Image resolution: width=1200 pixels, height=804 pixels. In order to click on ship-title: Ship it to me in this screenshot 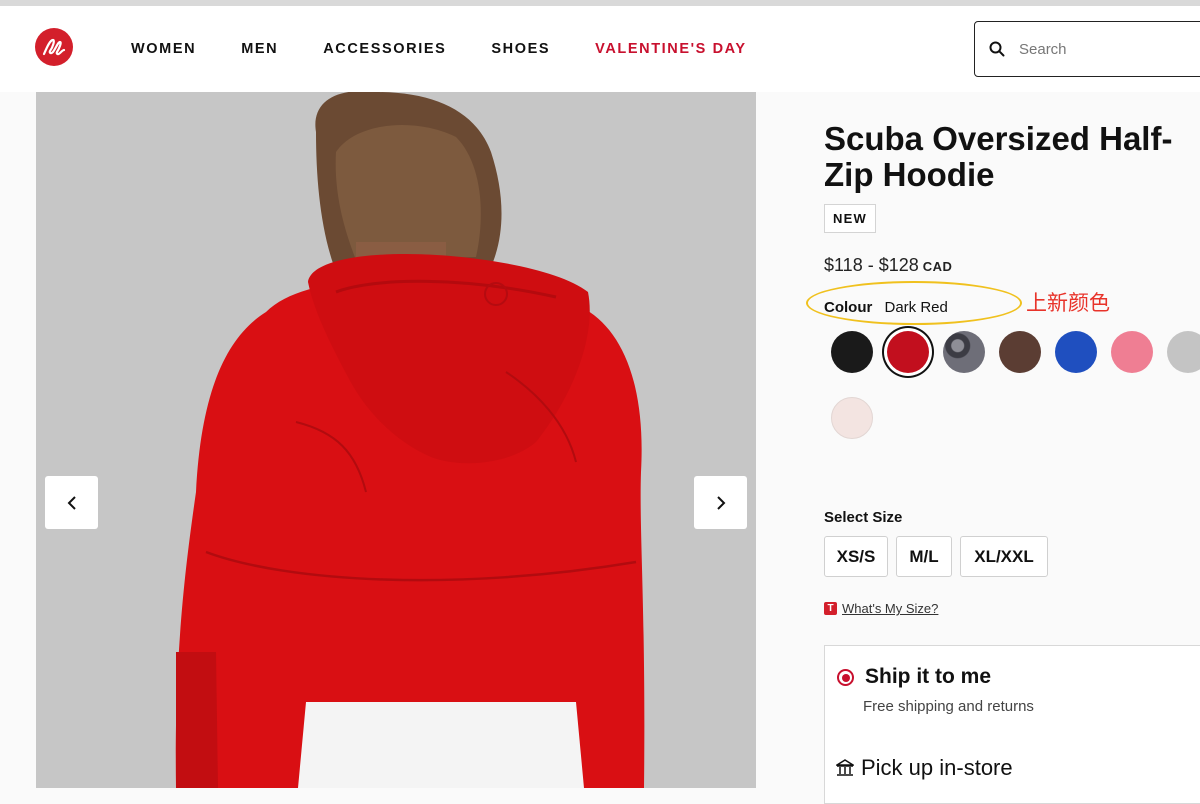, I will do `click(928, 676)`.